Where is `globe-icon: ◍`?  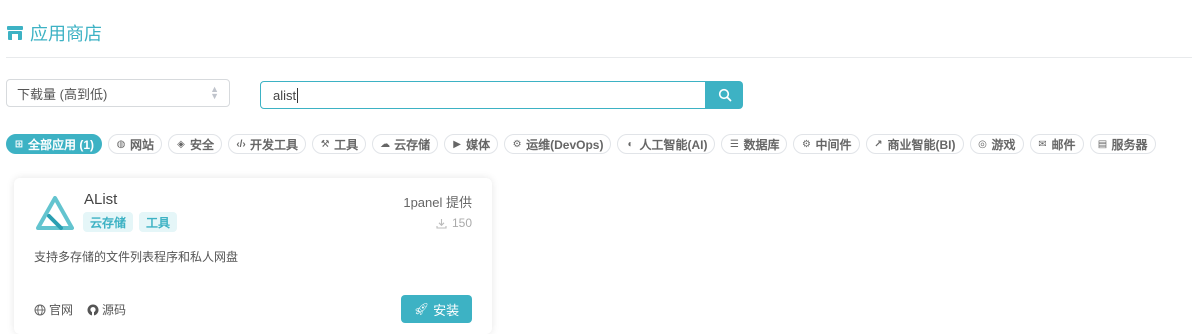
globe-icon: ◍ is located at coordinates (121, 144).